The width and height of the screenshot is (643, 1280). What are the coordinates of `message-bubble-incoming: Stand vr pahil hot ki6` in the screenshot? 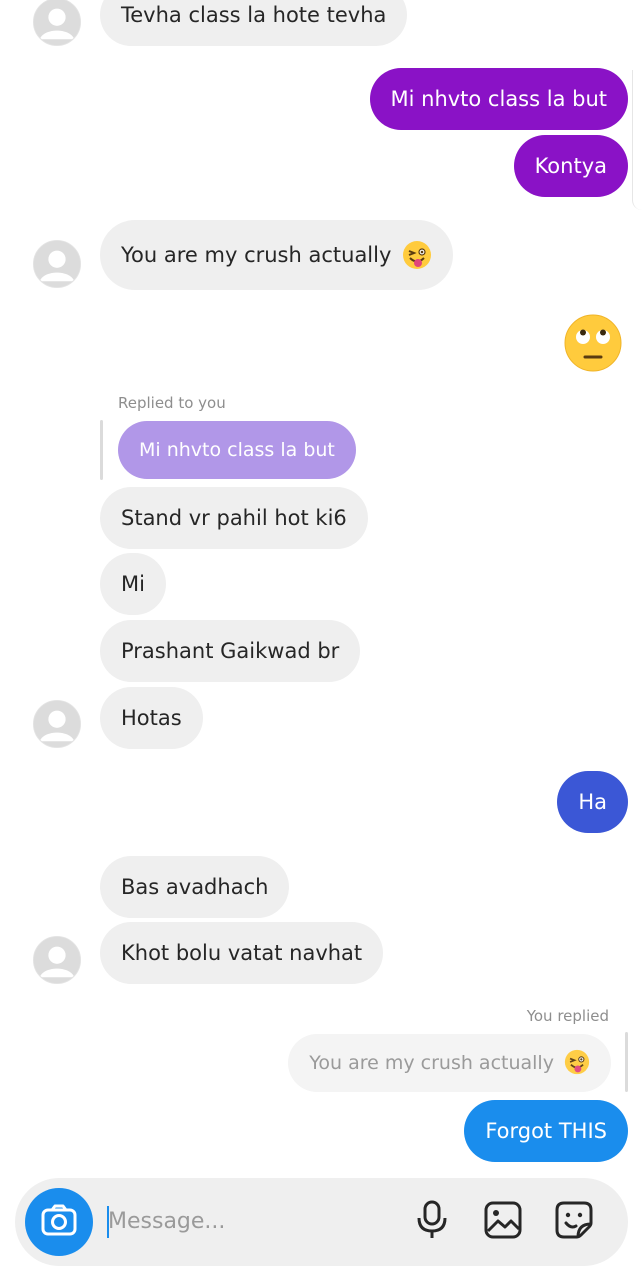 It's located at (234, 518).